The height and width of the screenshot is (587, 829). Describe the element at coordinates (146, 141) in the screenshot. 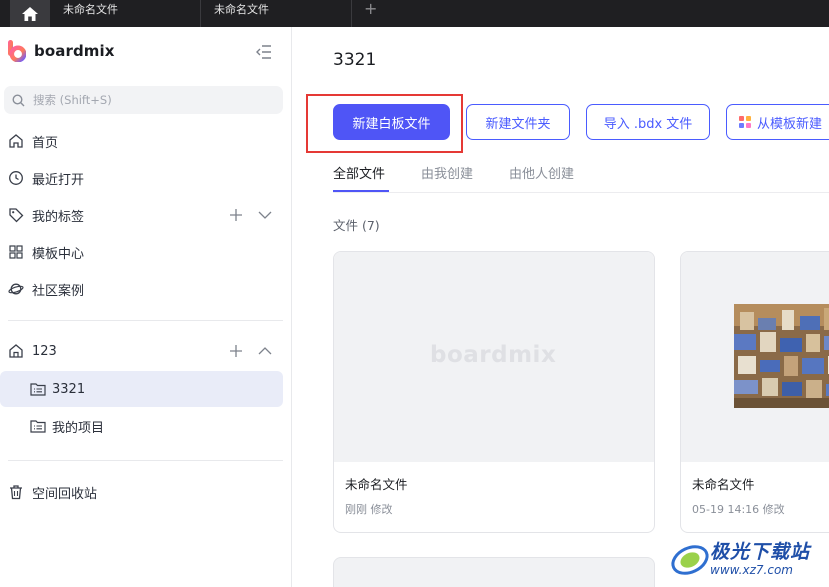

I see `nav-item-home: 首页` at that location.